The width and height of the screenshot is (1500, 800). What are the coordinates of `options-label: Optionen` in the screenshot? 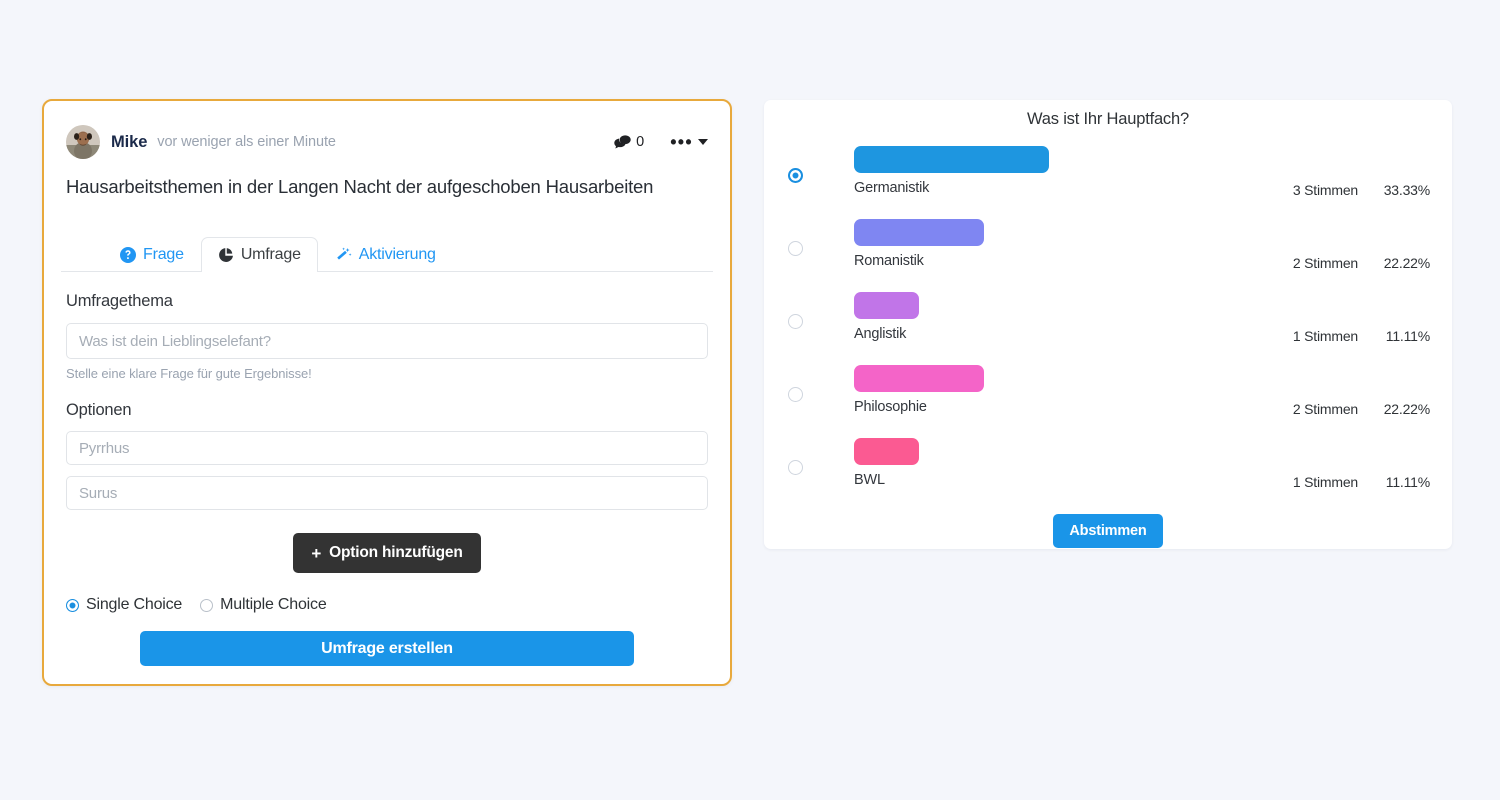 It's located at (99, 410).